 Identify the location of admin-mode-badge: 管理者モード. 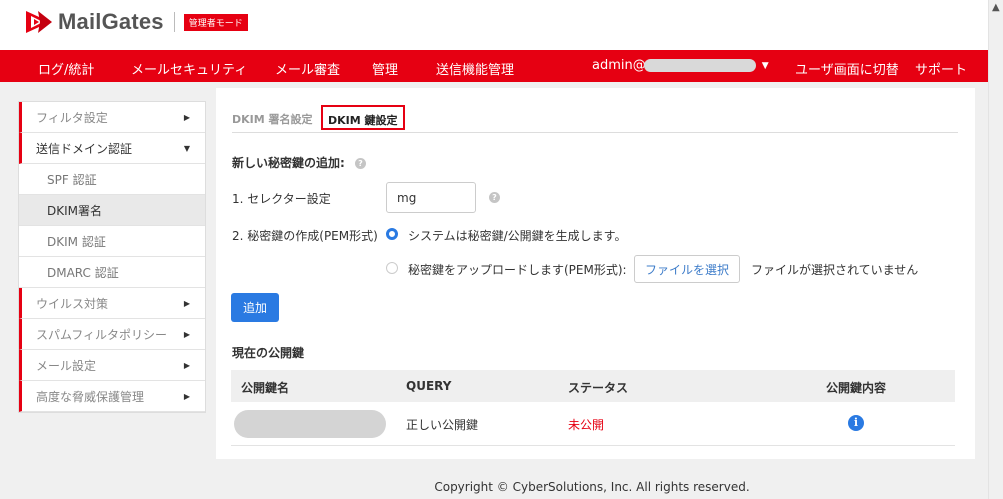
(215, 22).